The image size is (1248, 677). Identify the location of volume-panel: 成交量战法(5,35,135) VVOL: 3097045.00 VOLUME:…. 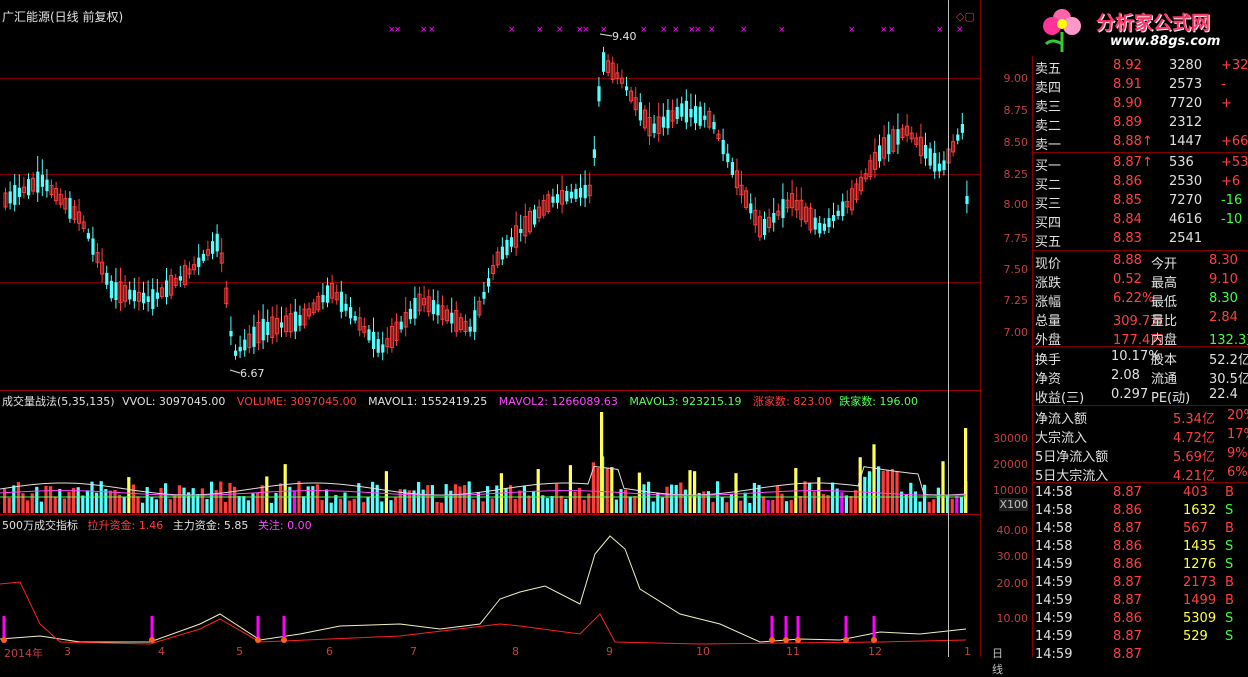
(490, 452).